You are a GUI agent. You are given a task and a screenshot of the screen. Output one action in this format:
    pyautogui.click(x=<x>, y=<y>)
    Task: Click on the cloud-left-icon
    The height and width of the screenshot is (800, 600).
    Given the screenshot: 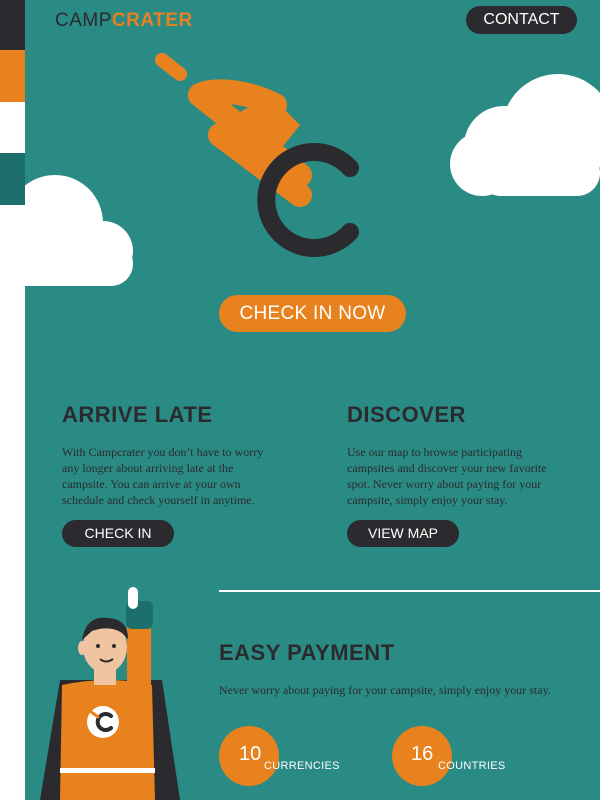 What is the action you would take?
    pyautogui.click(x=79, y=230)
    